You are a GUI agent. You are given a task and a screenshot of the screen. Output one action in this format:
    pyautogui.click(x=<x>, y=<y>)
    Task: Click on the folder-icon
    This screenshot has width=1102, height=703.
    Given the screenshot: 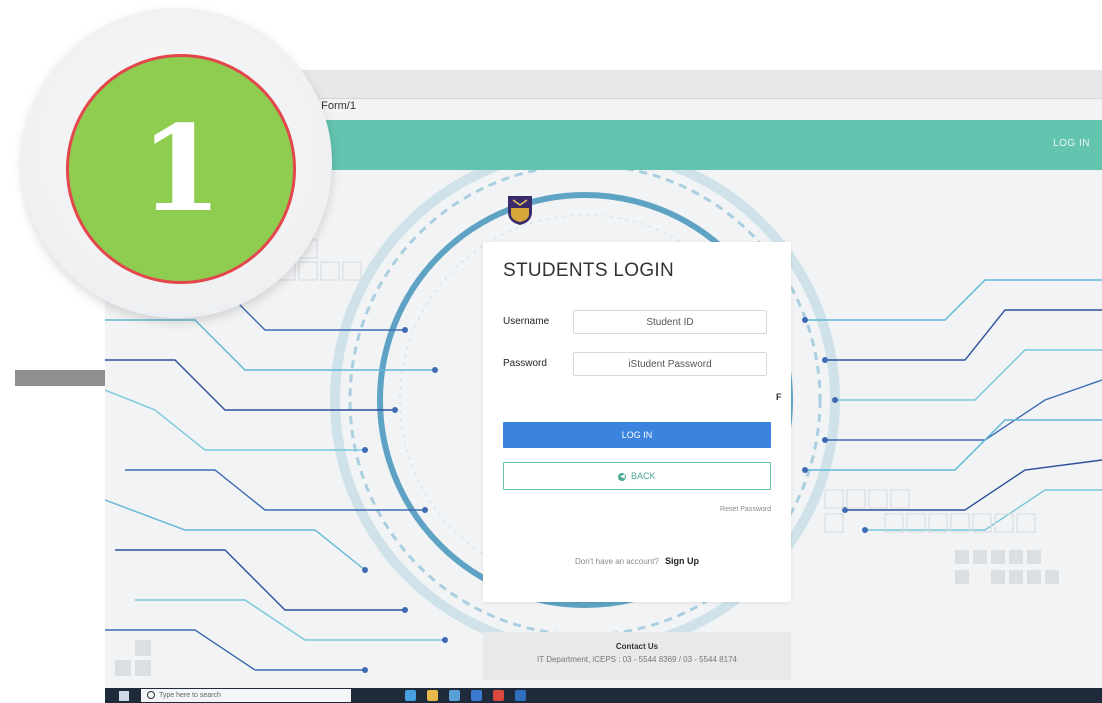 What is the action you would take?
    pyautogui.click(x=432, y=695)
    